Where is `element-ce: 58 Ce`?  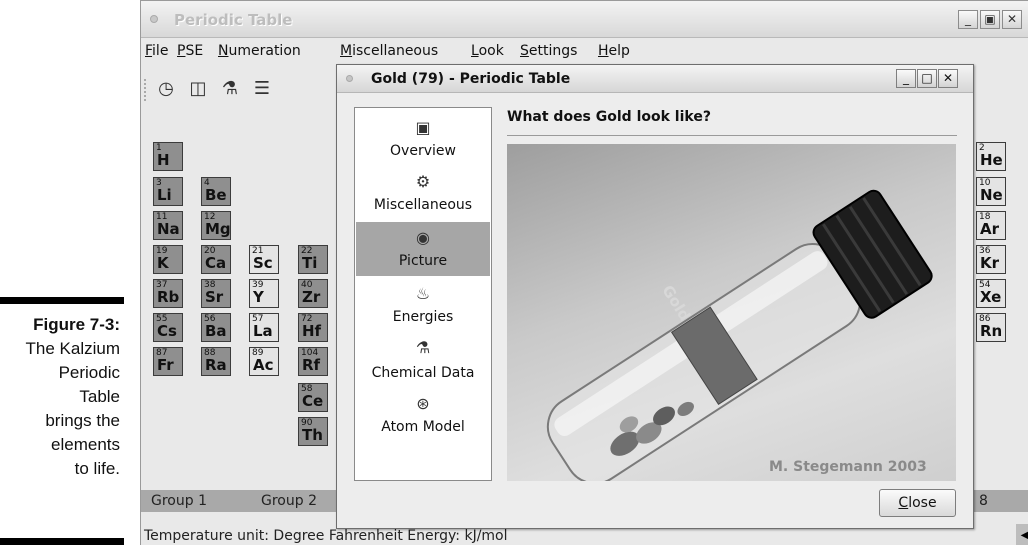 element-ce: 58 Ce is located at coordinates (313, 397).